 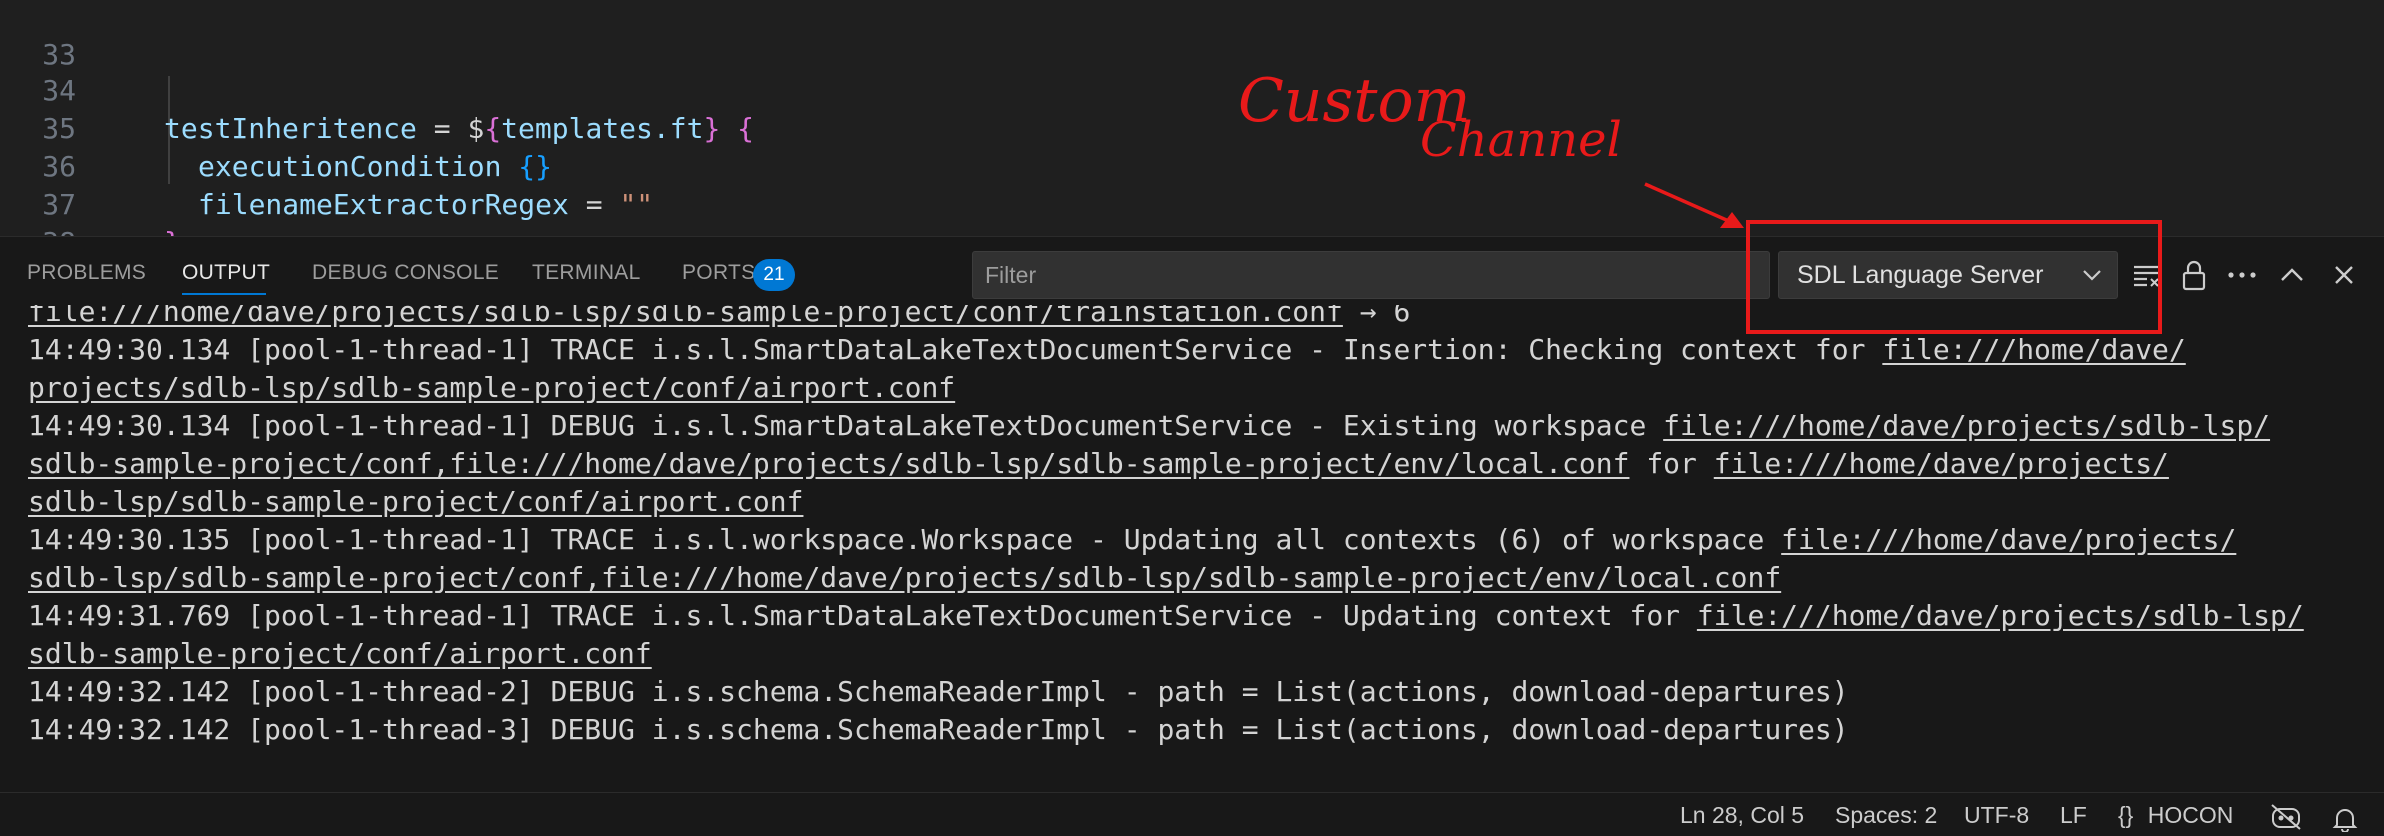 What do you see at coordinates (86, 273) in the screenshot?
I see `tab-problems: PROBLEMS` at bounding box center [86, 273].